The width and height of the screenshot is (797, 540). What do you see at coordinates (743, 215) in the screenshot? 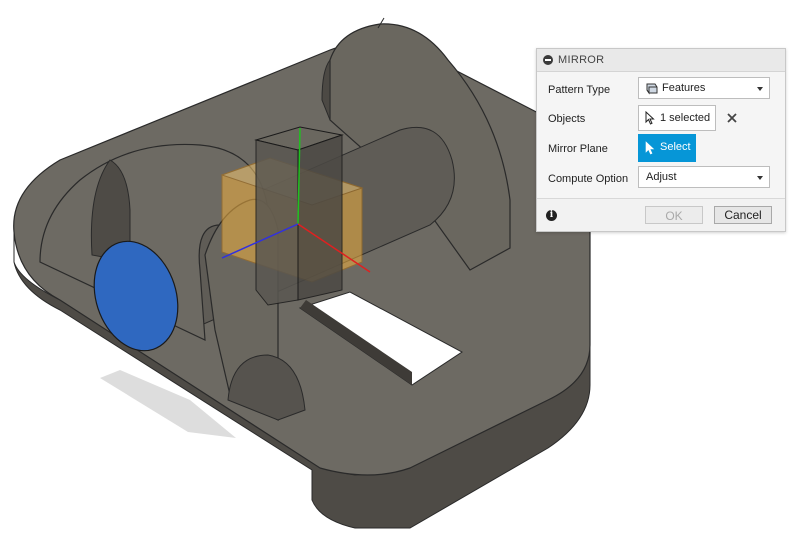
I see `cancel-button: Cancel` at bounding box center [743, 215].